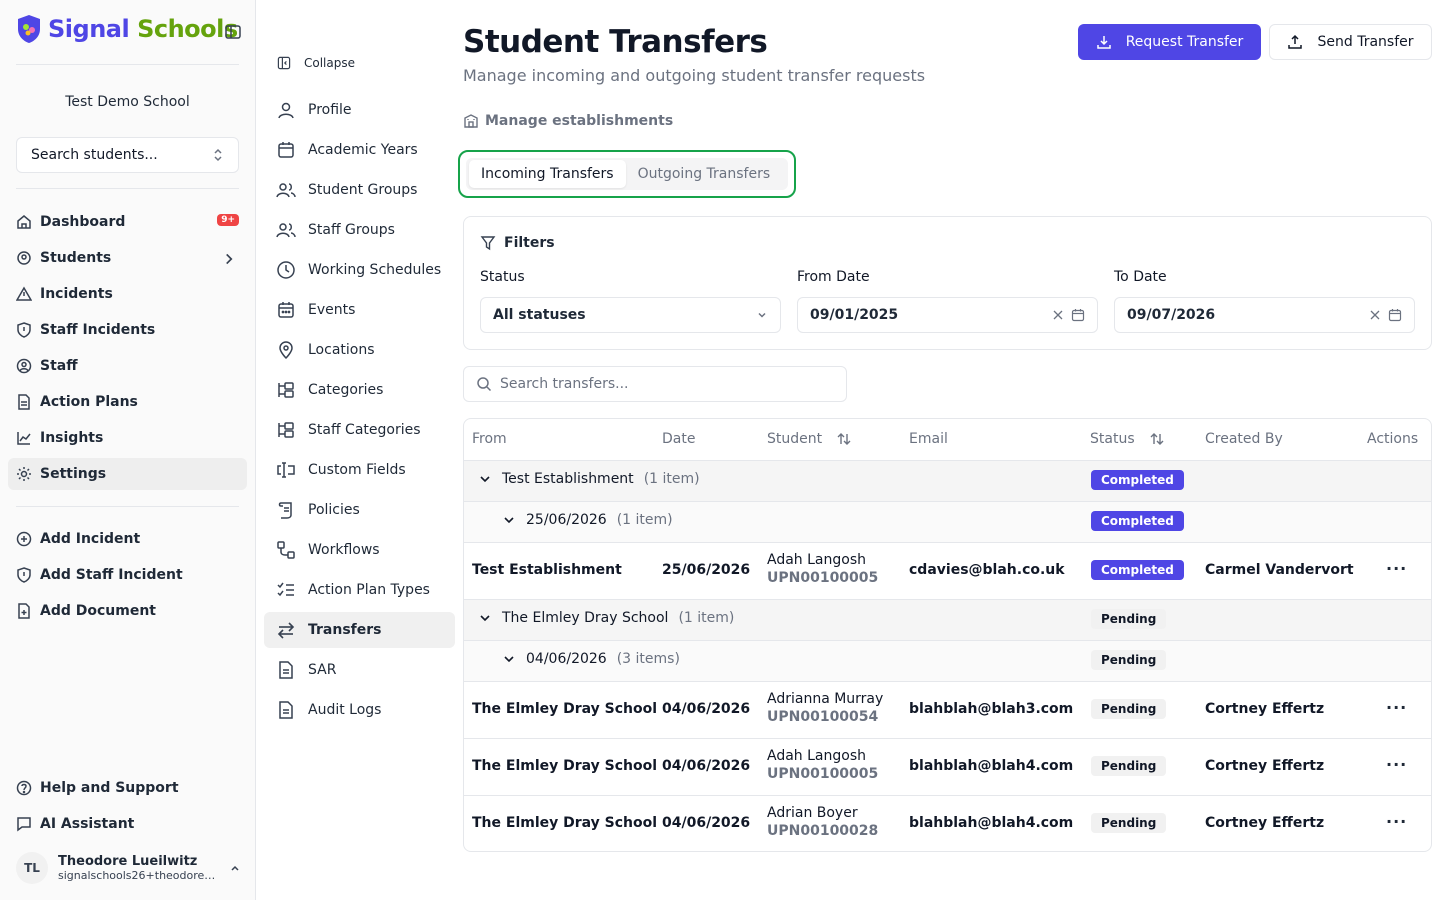 The height and width of the screenshot is (900, 1440). I want to click on nav-students: Students, so click(127, 258).